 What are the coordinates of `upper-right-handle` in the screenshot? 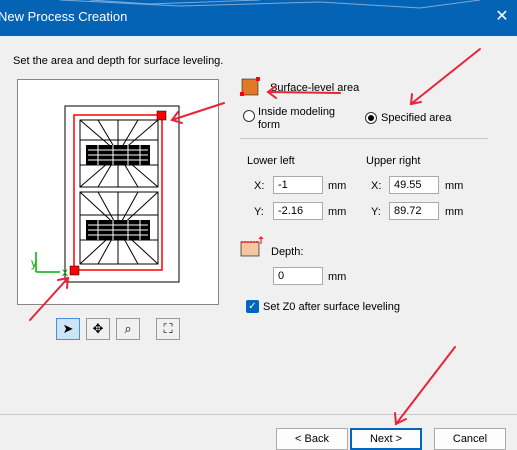 It's located at (161, 115).